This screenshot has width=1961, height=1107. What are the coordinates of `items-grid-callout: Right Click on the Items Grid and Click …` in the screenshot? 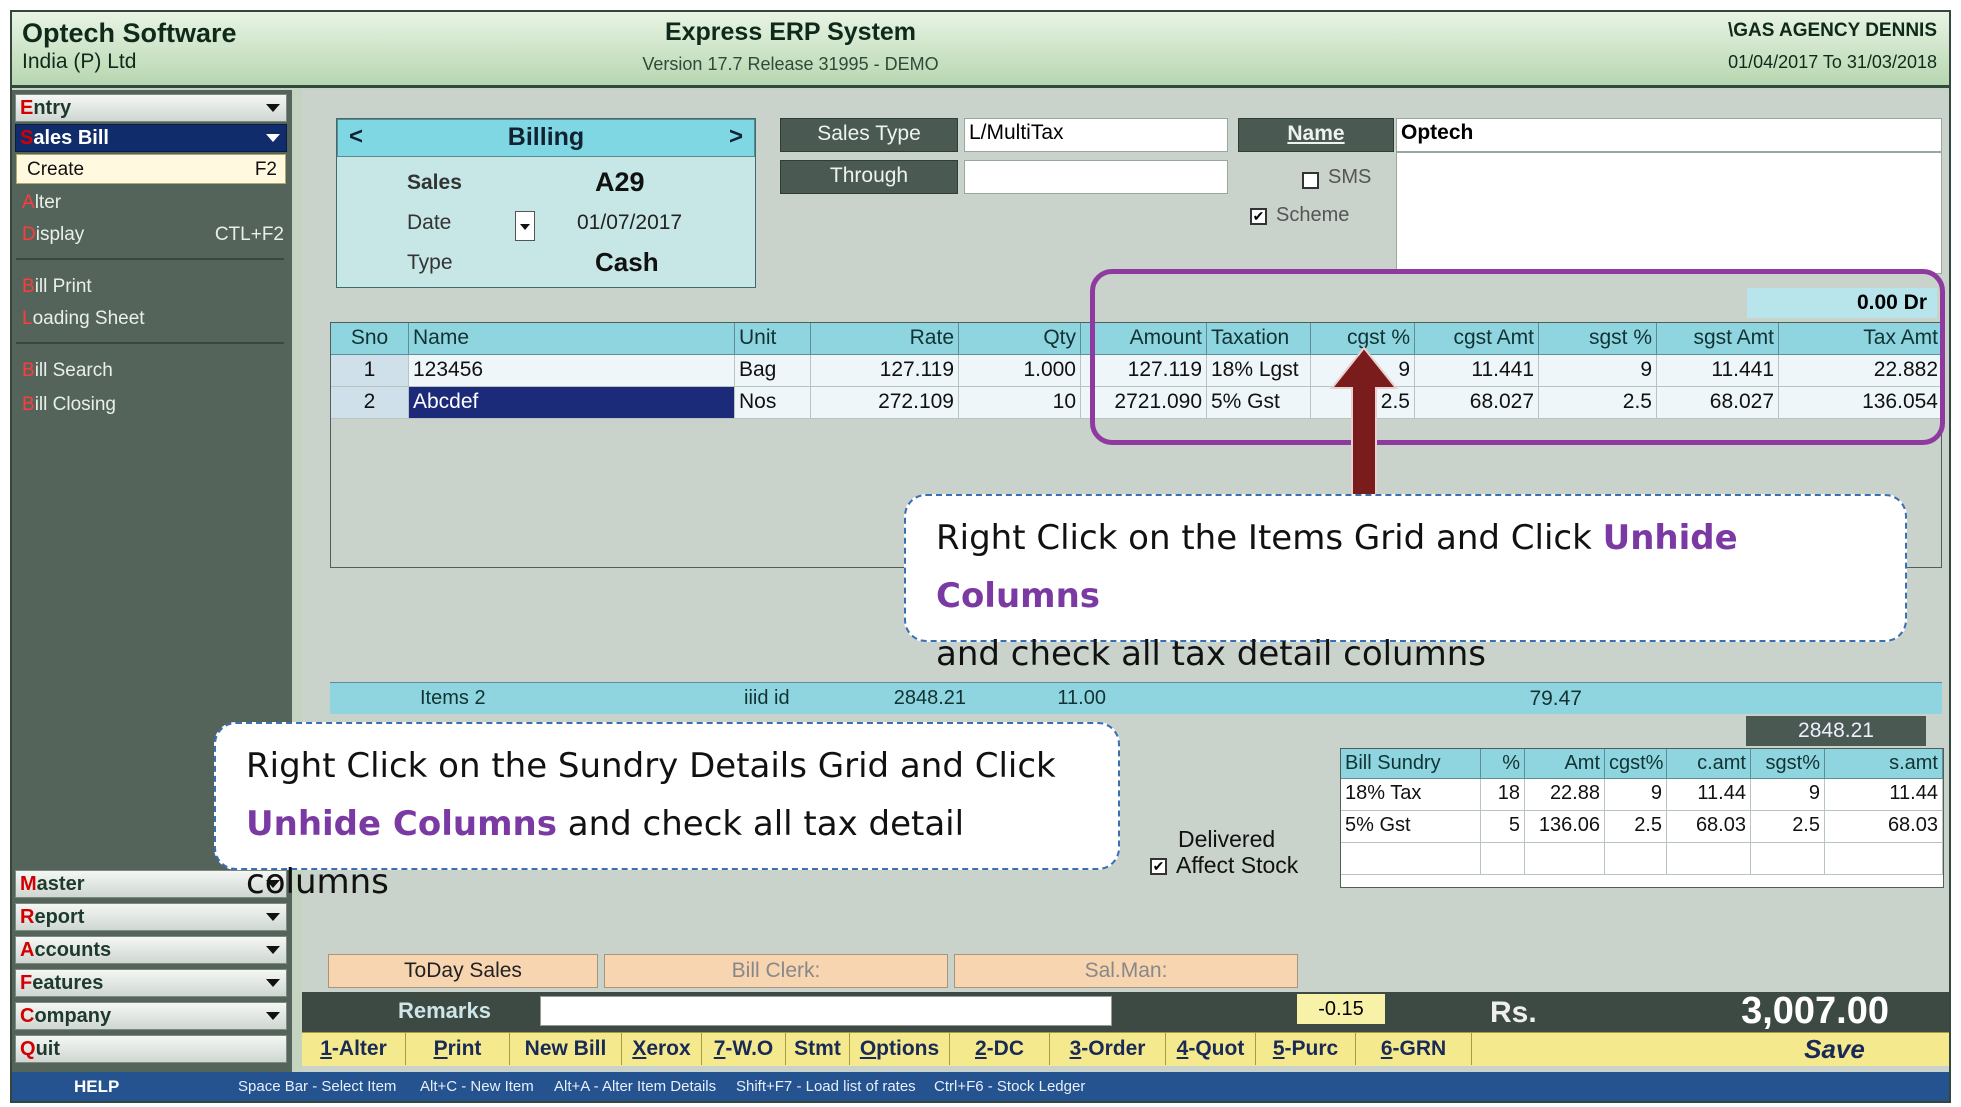 It's located at (1405, 584).